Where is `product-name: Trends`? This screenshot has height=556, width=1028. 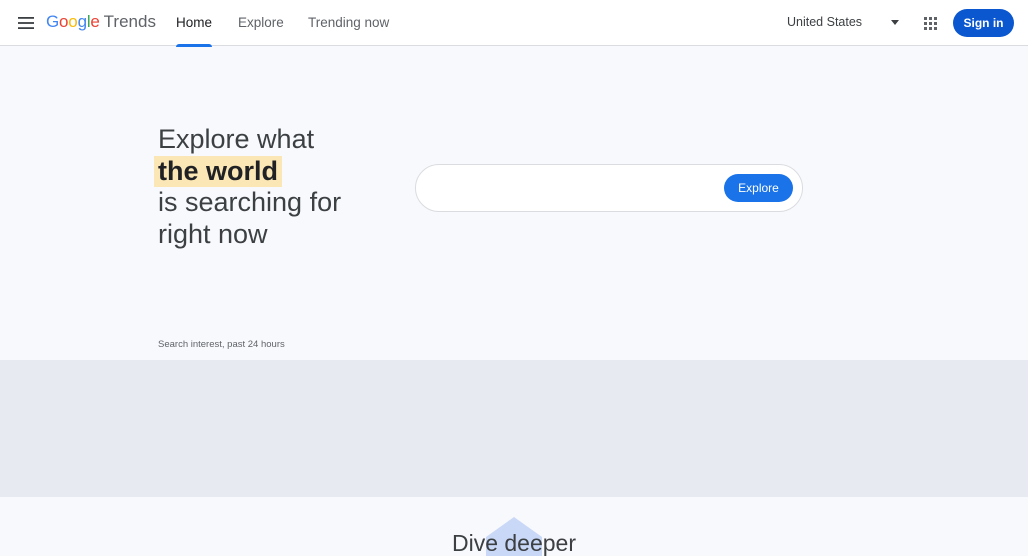 product-name: Trends is located at coordinates (129, 21).